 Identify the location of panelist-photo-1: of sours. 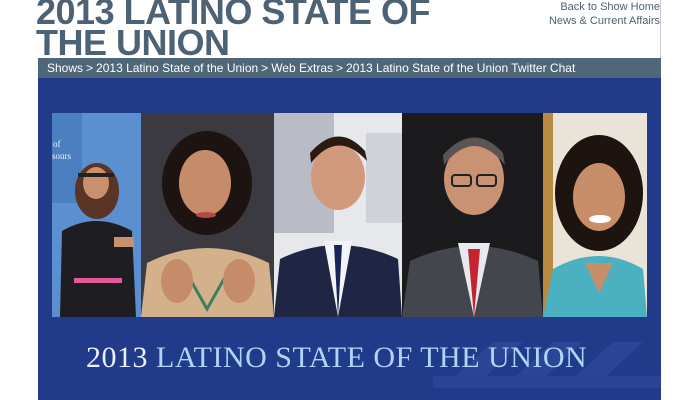
(96, 215).